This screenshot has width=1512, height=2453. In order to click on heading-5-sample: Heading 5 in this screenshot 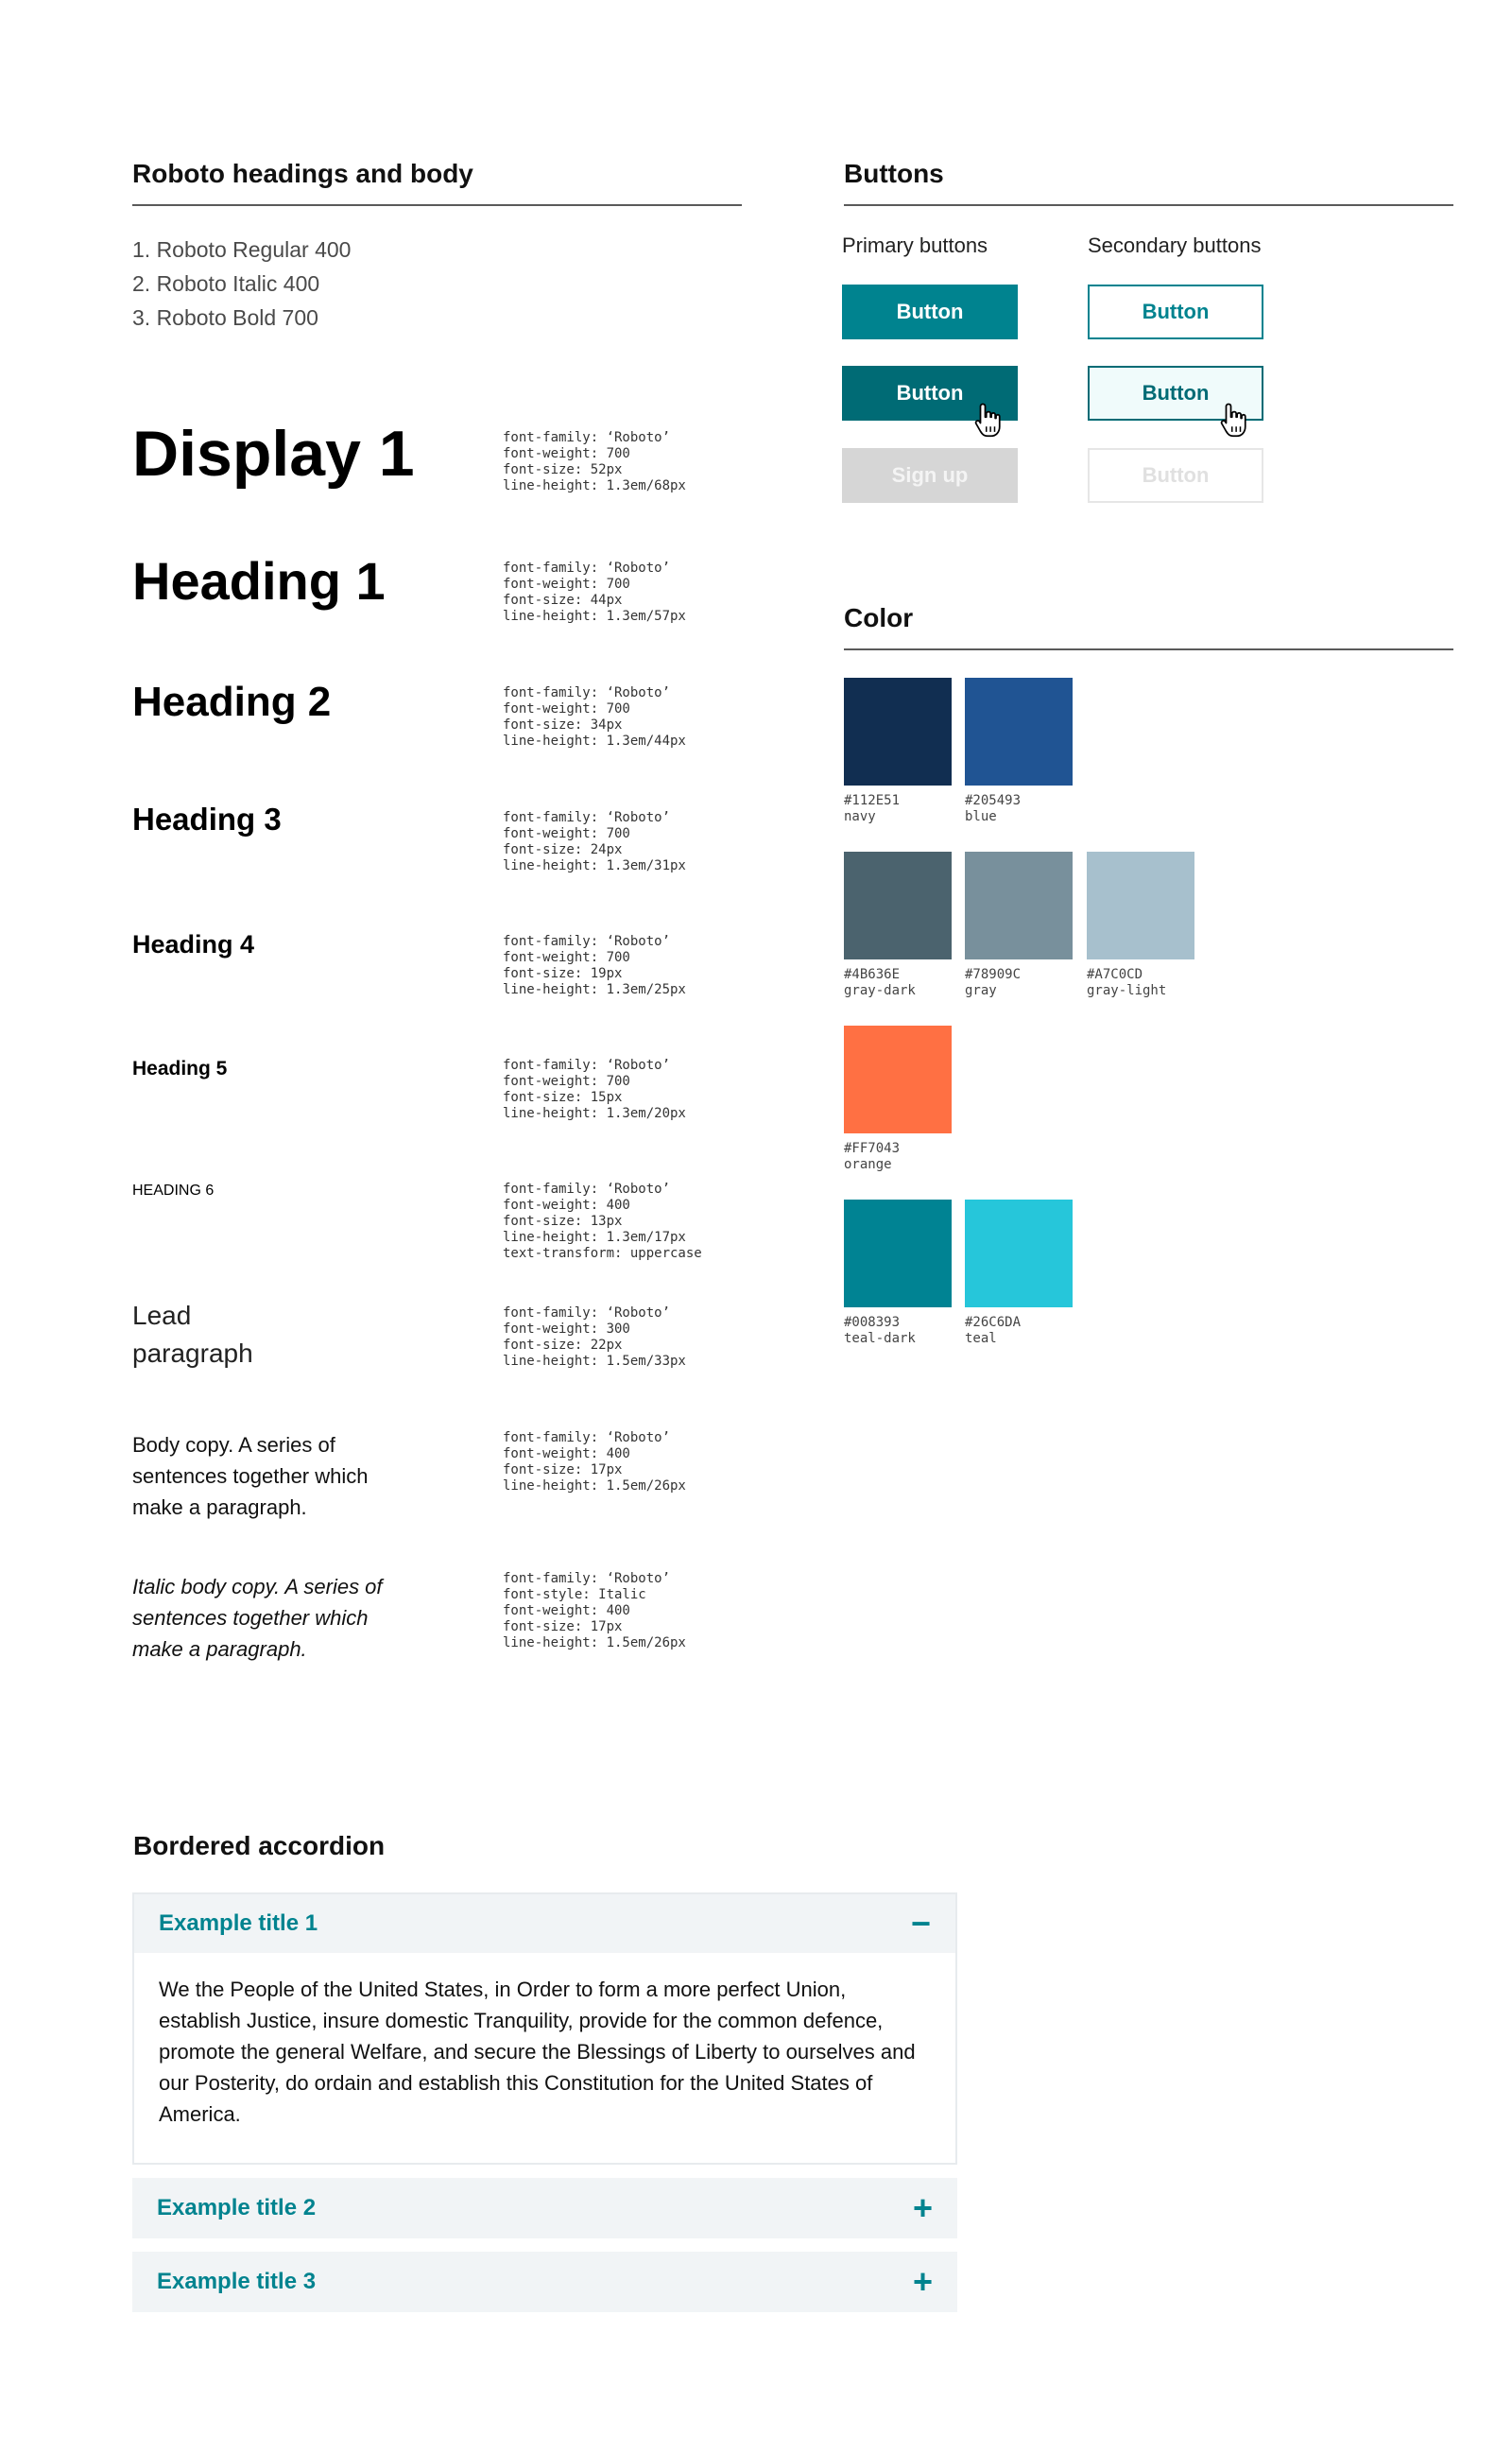, I will do `click(180, 1069)`.